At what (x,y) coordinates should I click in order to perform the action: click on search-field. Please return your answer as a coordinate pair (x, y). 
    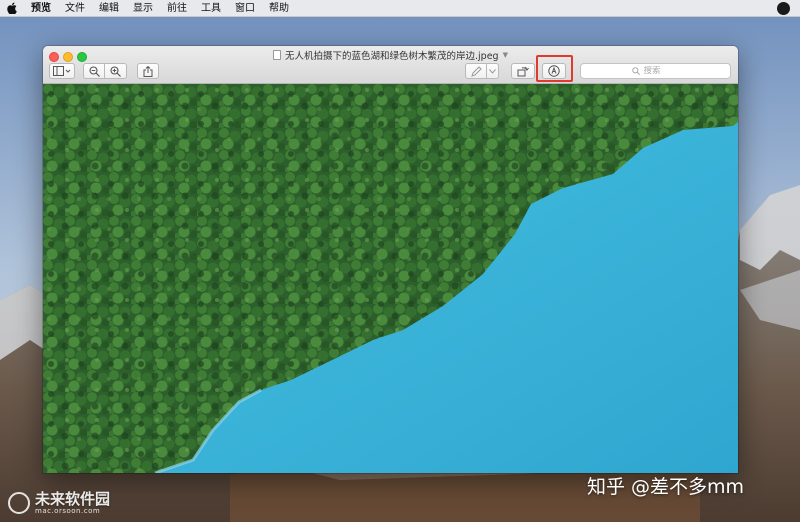
    Looking at the image, I should click on (655, 71).